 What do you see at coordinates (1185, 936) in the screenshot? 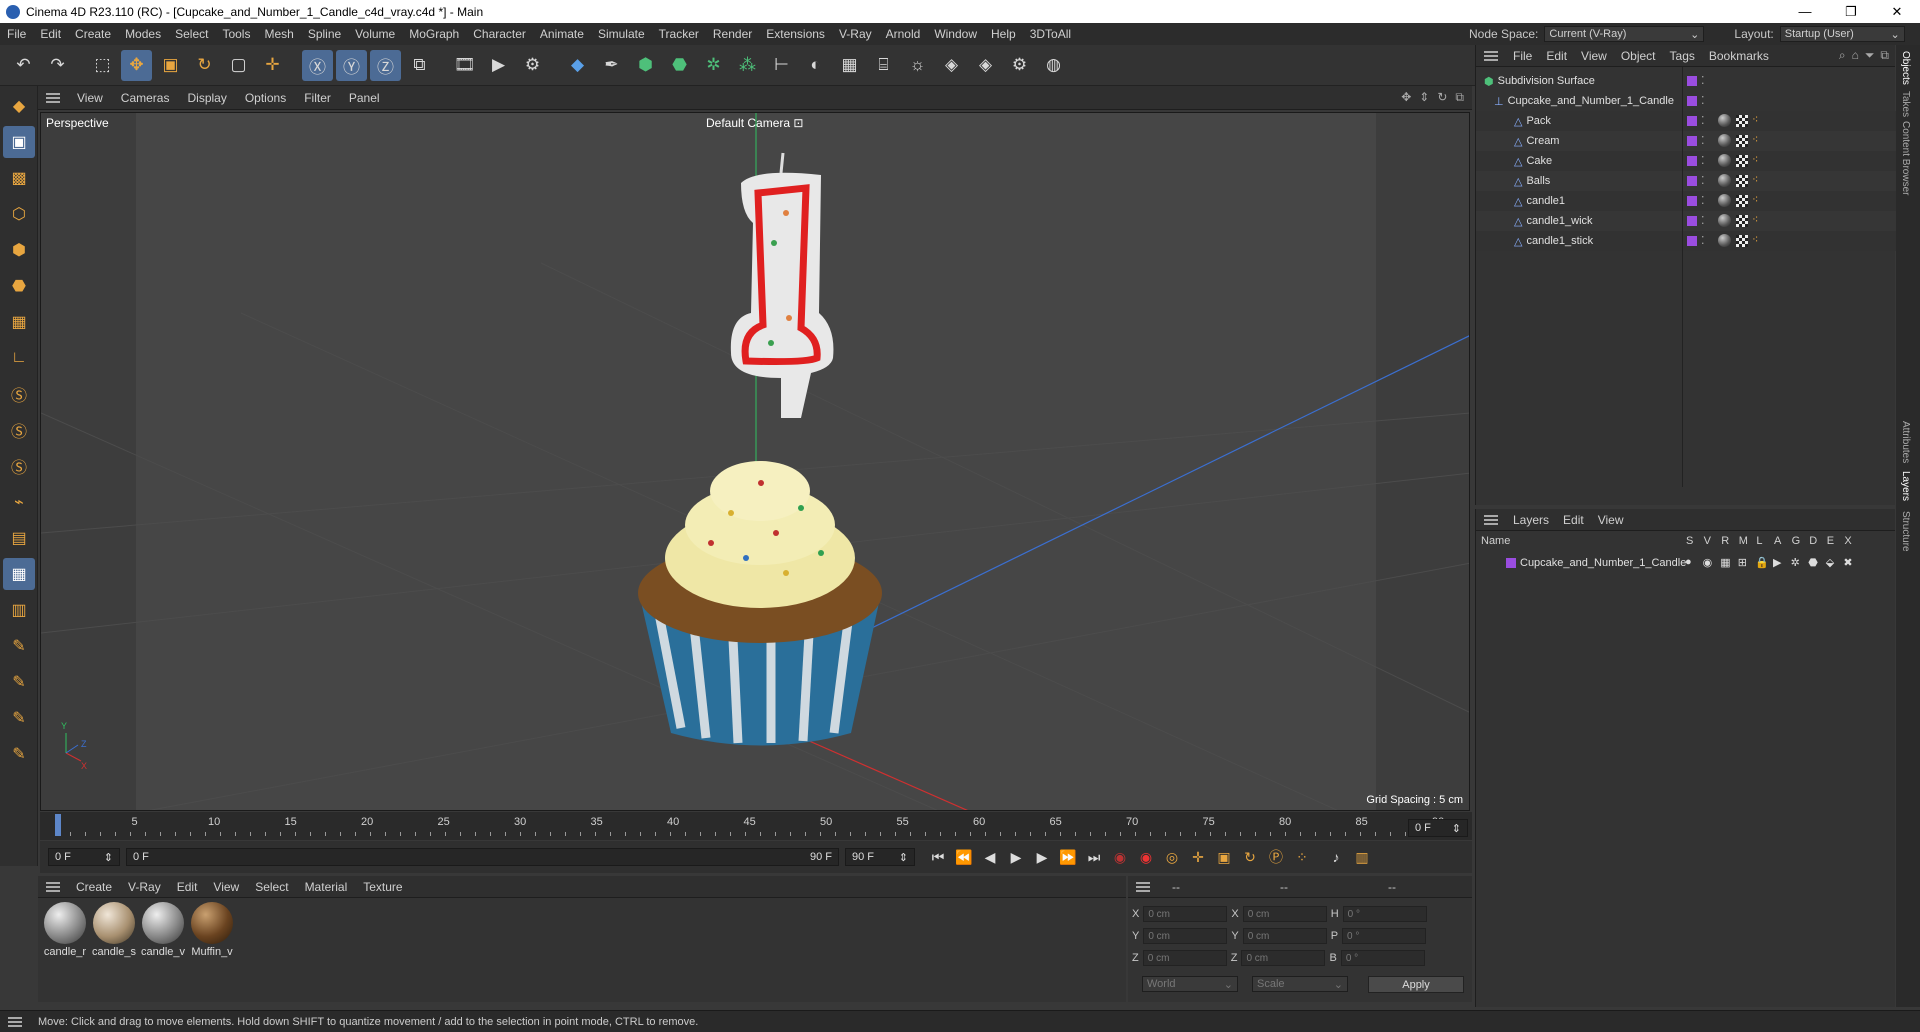
I see `pos-y-field: 0 cm` at bounding box center [1185, 936].